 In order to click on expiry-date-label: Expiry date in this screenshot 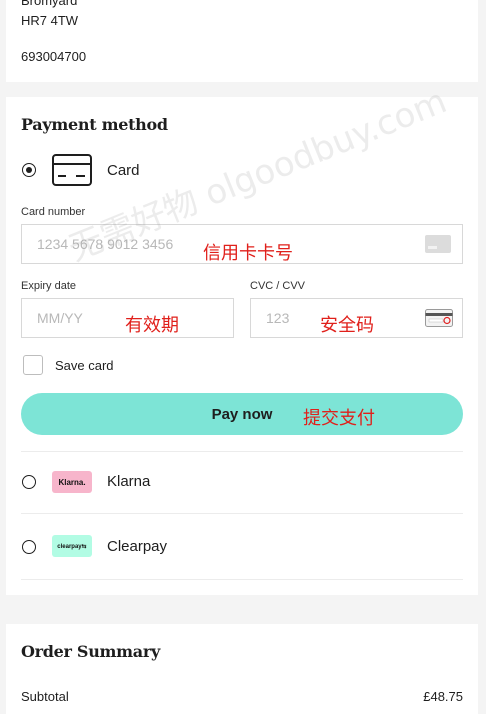, I will do `click(49, 286)`.